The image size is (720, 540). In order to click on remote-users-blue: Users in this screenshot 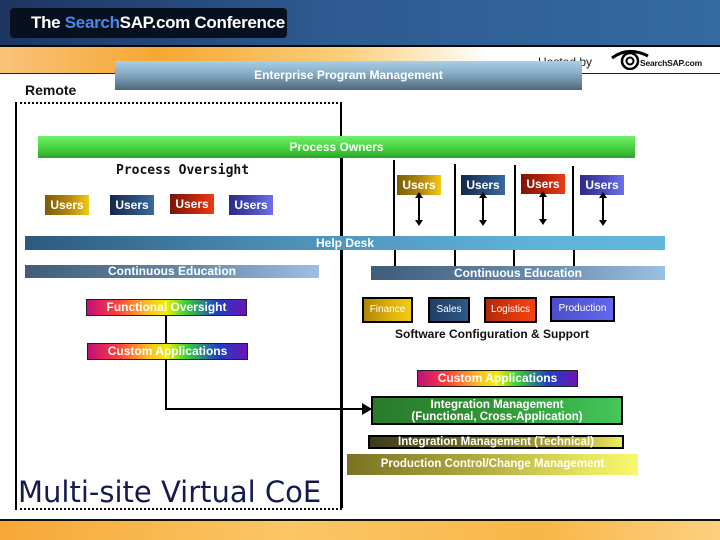, I will do `click(251, 205)`.